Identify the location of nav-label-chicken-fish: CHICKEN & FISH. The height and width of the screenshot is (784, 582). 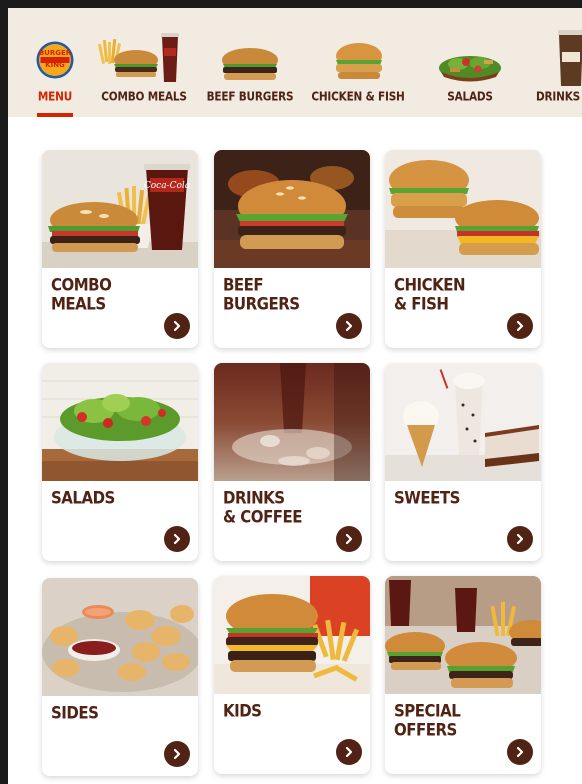
(358, 97).